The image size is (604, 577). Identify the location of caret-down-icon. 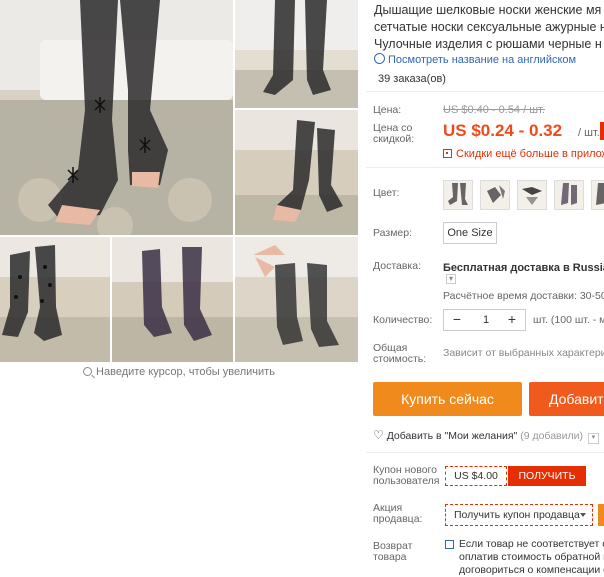
(583, 515).